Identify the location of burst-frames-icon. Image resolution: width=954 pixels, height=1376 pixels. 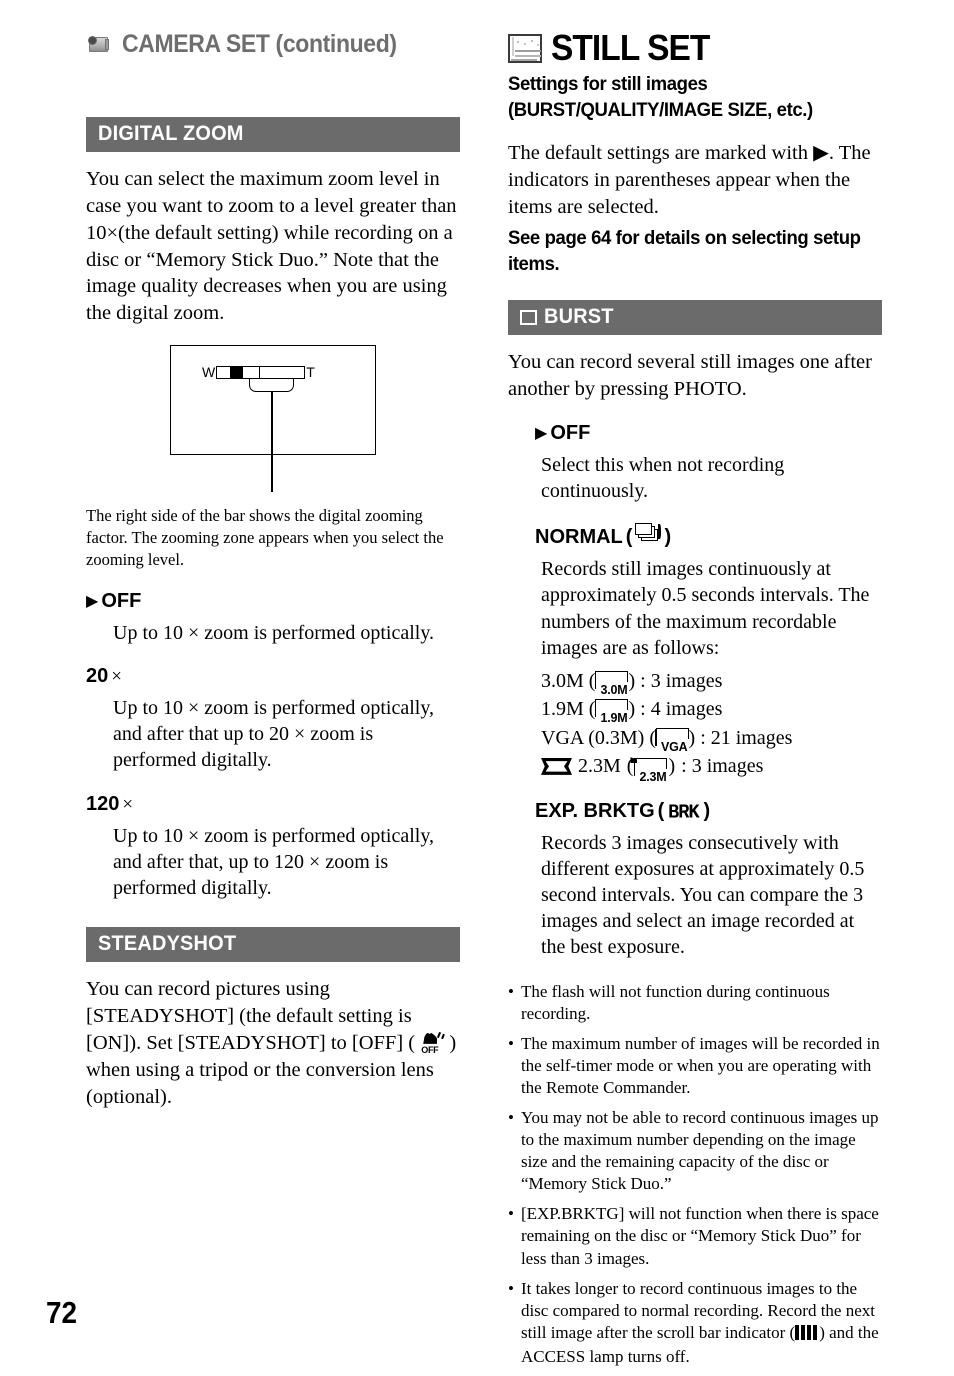
(648, 533).